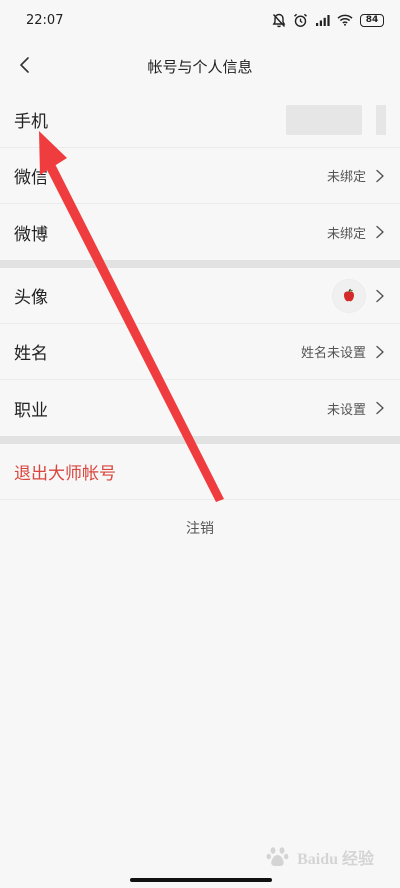 The image size is (400, 888). I want to click on row-weibo: 微博 未绑定, so click(200, 232).